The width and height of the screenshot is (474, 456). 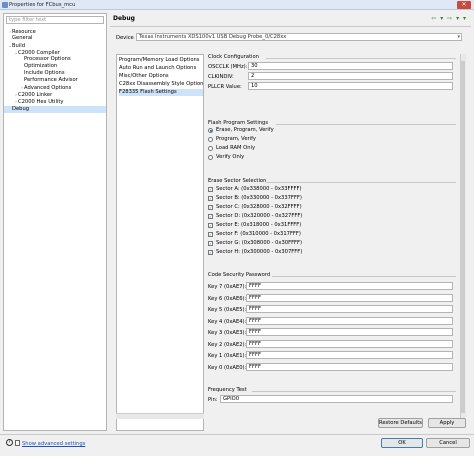 I want to click on flash-program-title: Flash Program Settings, so click(x=238, y=123).